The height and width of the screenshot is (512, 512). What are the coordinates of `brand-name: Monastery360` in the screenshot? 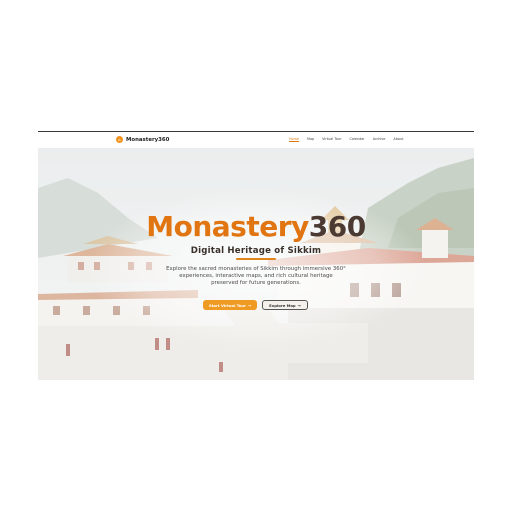 It's located at (148, 139).